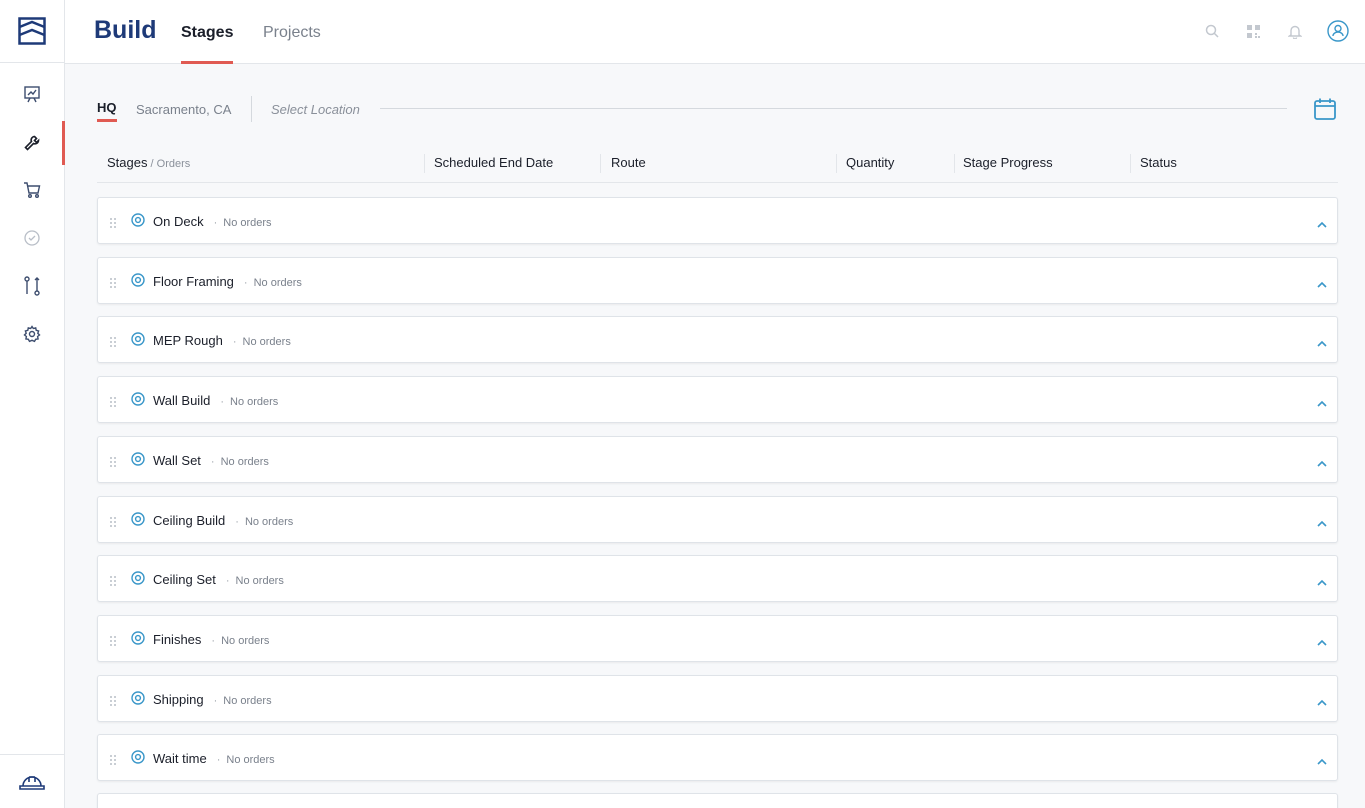 Image resolution: width=1365 pixels, height=808 pixels. What do you see at coordinates (32, 143) in the screenshot?
I see `sidebar-item-build` at bounding box center [32, 143].